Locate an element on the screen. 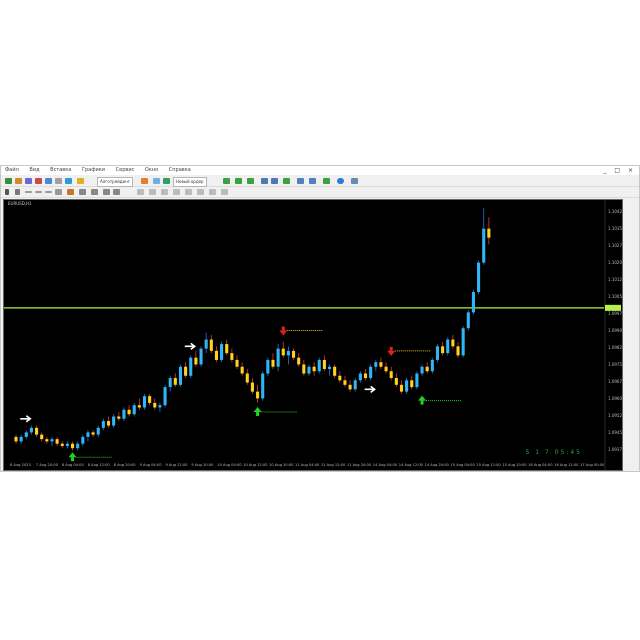  tile-windows-icon is located at coordinates (286, 181).